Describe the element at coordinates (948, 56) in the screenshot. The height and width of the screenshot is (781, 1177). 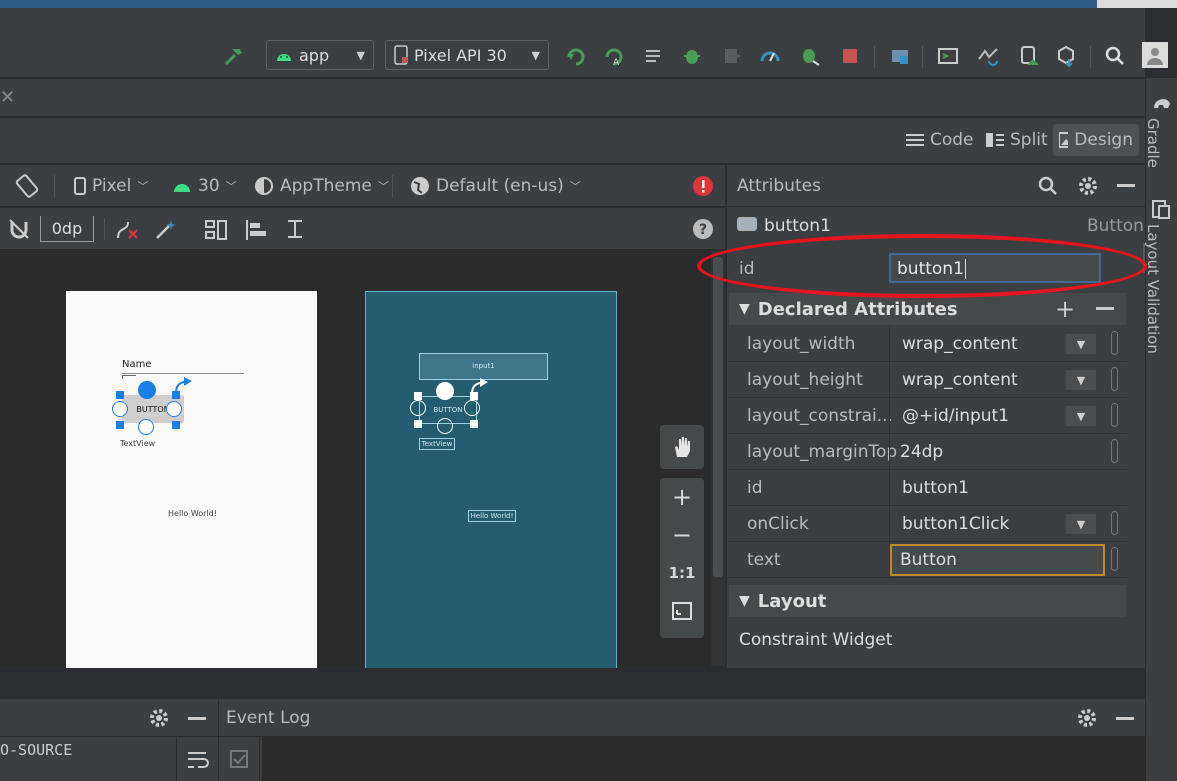
I see `terminal-icon` at that location.